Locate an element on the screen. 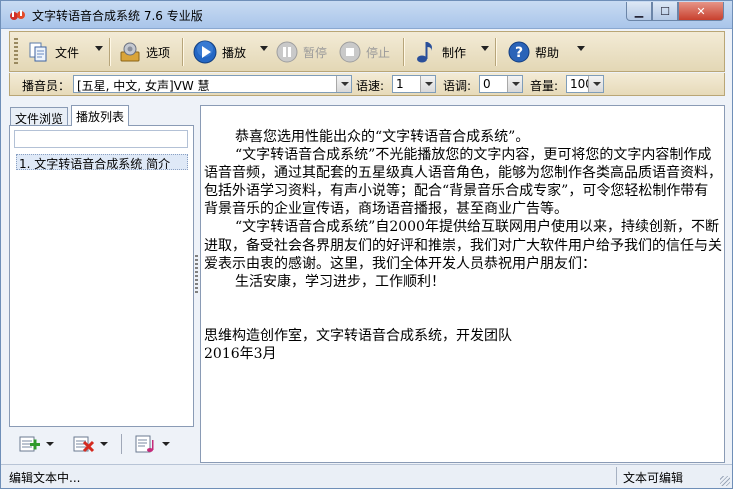 Image resolution: width=733 pixels, height=489 pixels. main-toolbar: 文件 选项 播放 暂停 停止 制作 ? 帮助 is located at coordinates (367, 51).